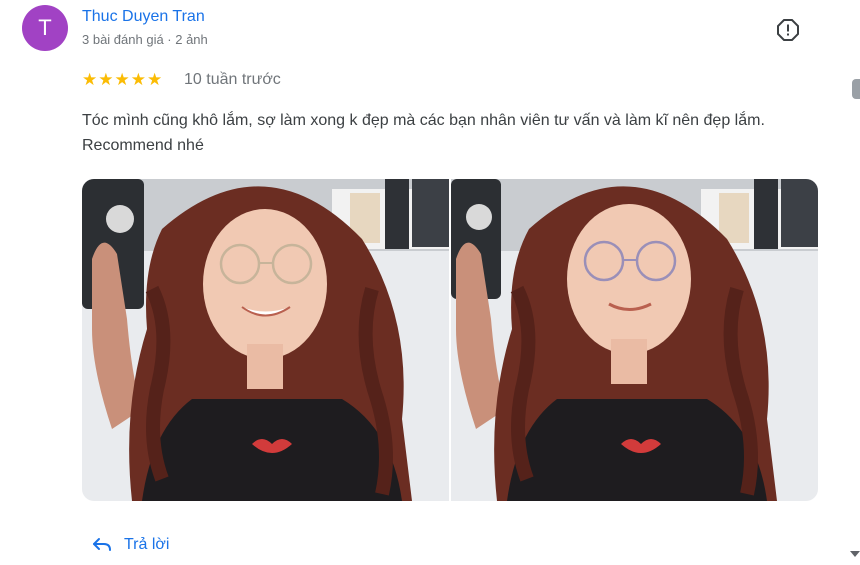 Image resolution: width=860 pixels, height=565 pixels. I want to click on reply-button: Trả lời, so click(130, 545).